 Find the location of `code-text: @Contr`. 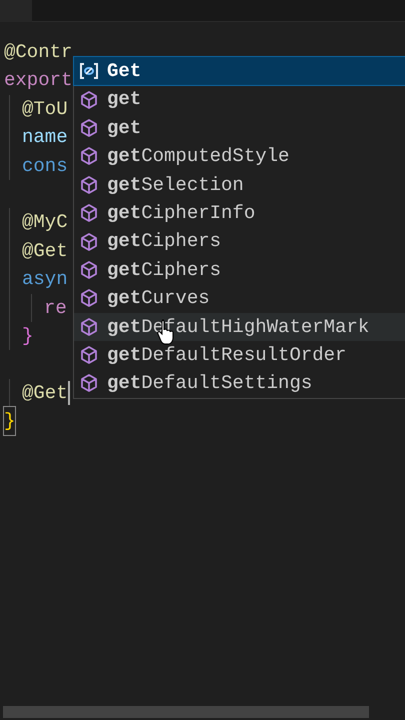

code-text: @Contr is located at coordinates (38, 52).